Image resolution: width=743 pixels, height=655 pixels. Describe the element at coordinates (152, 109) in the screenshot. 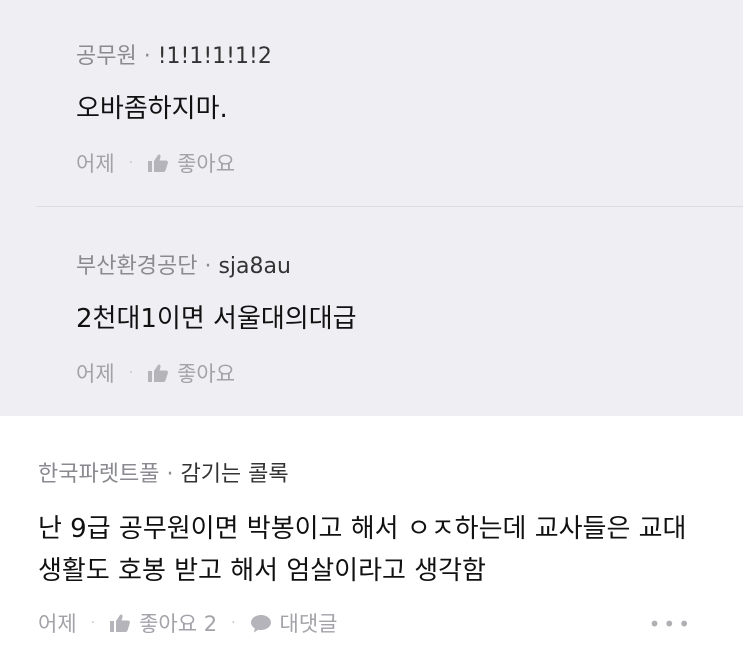

I see `reply-text: 오바좀하지마.` at that location.